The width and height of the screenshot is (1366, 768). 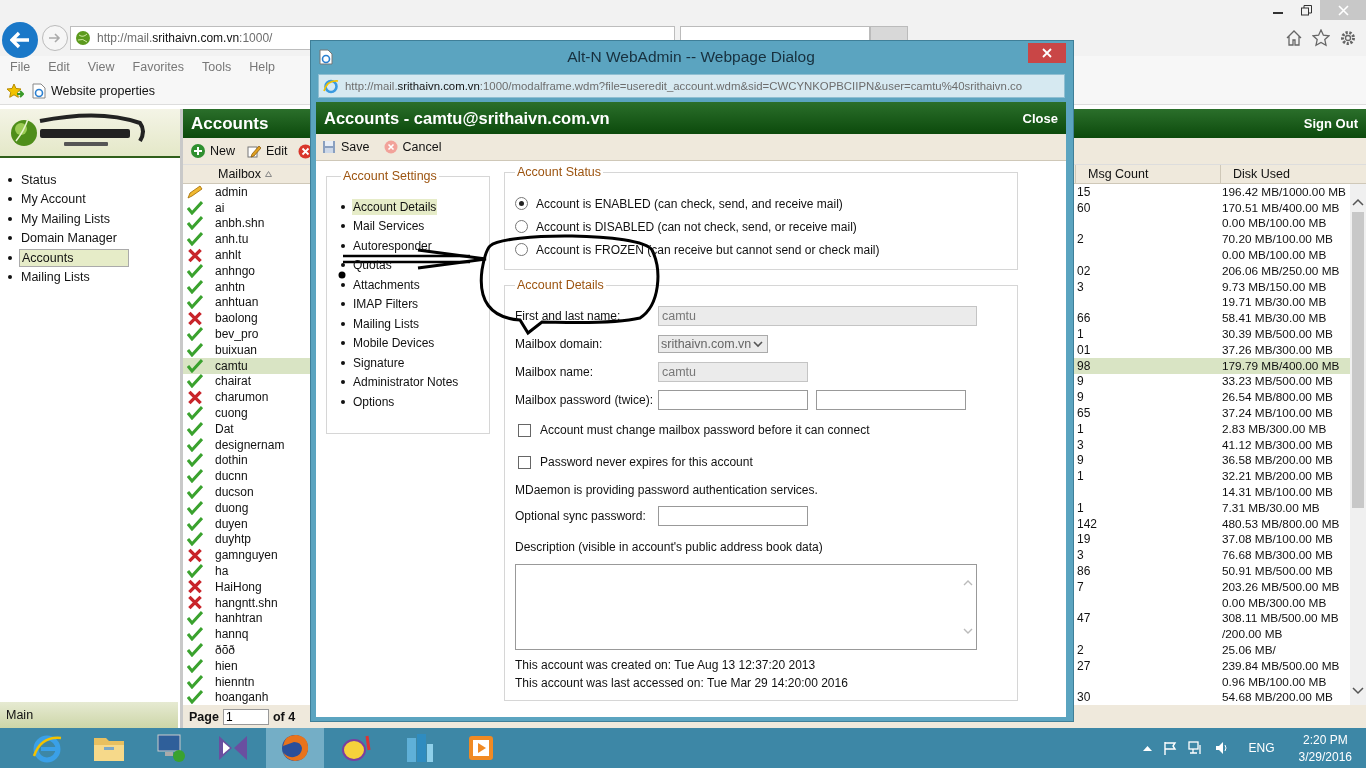 What do you see at coordinates (267, 151) in the screenshot?
I see `edit-button: Edit` at bounding box center [267, 151].